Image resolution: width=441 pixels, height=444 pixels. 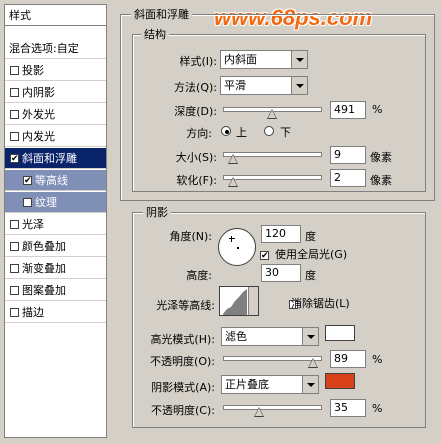 I want to click on shadow-mode-label: 阴影模式(A):, so click(x=183, y=387).